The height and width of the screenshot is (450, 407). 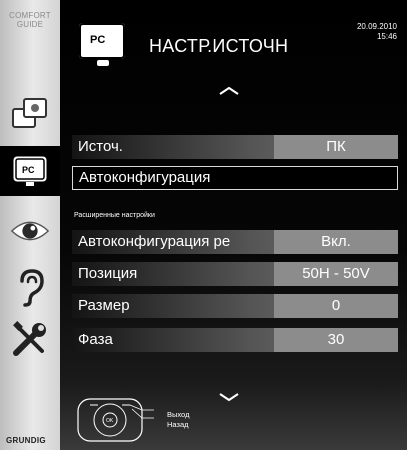 What do you see at coordinates (26, 440) in the screenshot?
I see `grundig-logo: GRUNDIG` at bounding box center [26, 440].